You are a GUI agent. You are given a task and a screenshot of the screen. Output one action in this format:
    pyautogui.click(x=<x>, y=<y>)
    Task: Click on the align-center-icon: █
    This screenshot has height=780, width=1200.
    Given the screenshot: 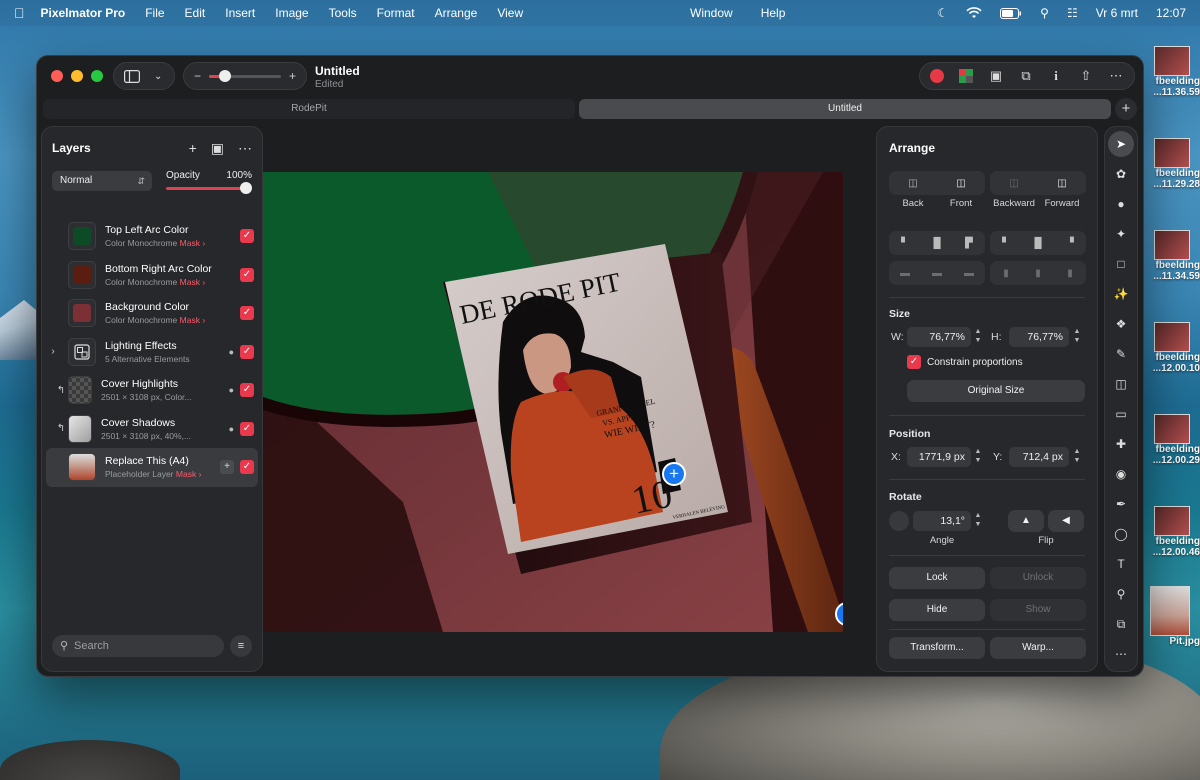 What is the action you would take?
    pyautogui.click(x=1038, y=243)
    